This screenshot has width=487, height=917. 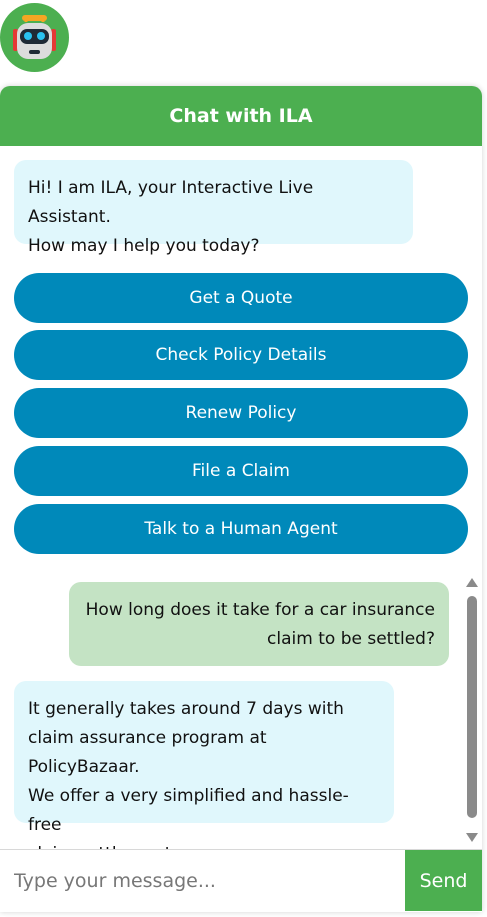 I want to click on message-line: It generally takes around 7 days with, so click(x=186, y=709).